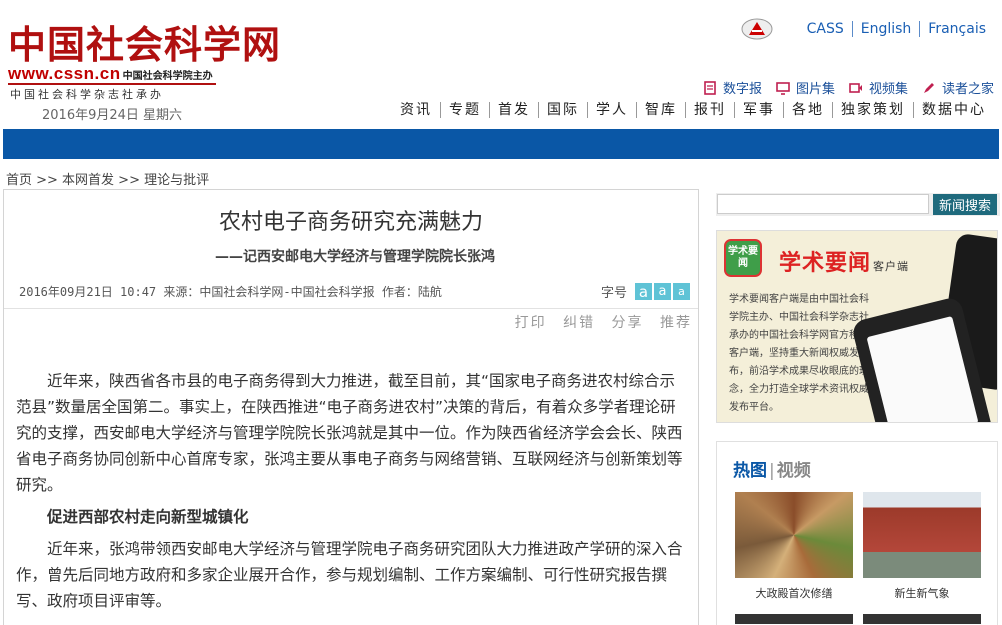 The image size is (1002, 625). What do you see at coordinates (783, 88) in the screenshot?
I see `monitor-icon` at bounding box center [783, 88].